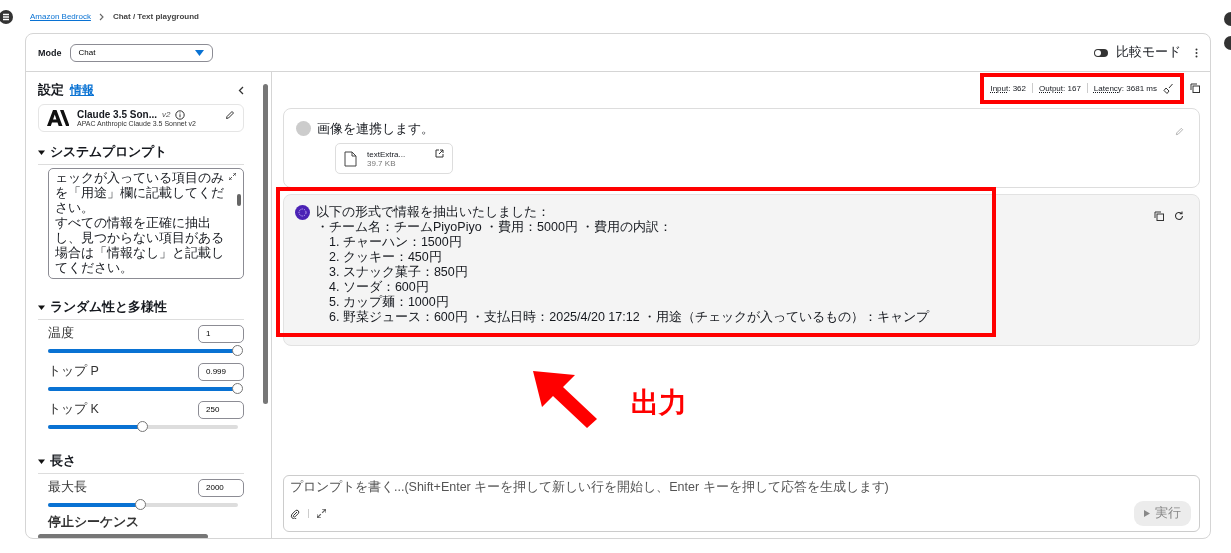 The image size is (1231, 553). I want to click on vertical-scrollbar, so click(265, 244).